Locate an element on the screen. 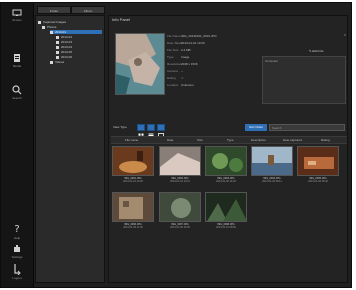 Image resolution: width=356 pixels, height=290 pixels. detail-view-button is located at coordinates (161, 131).